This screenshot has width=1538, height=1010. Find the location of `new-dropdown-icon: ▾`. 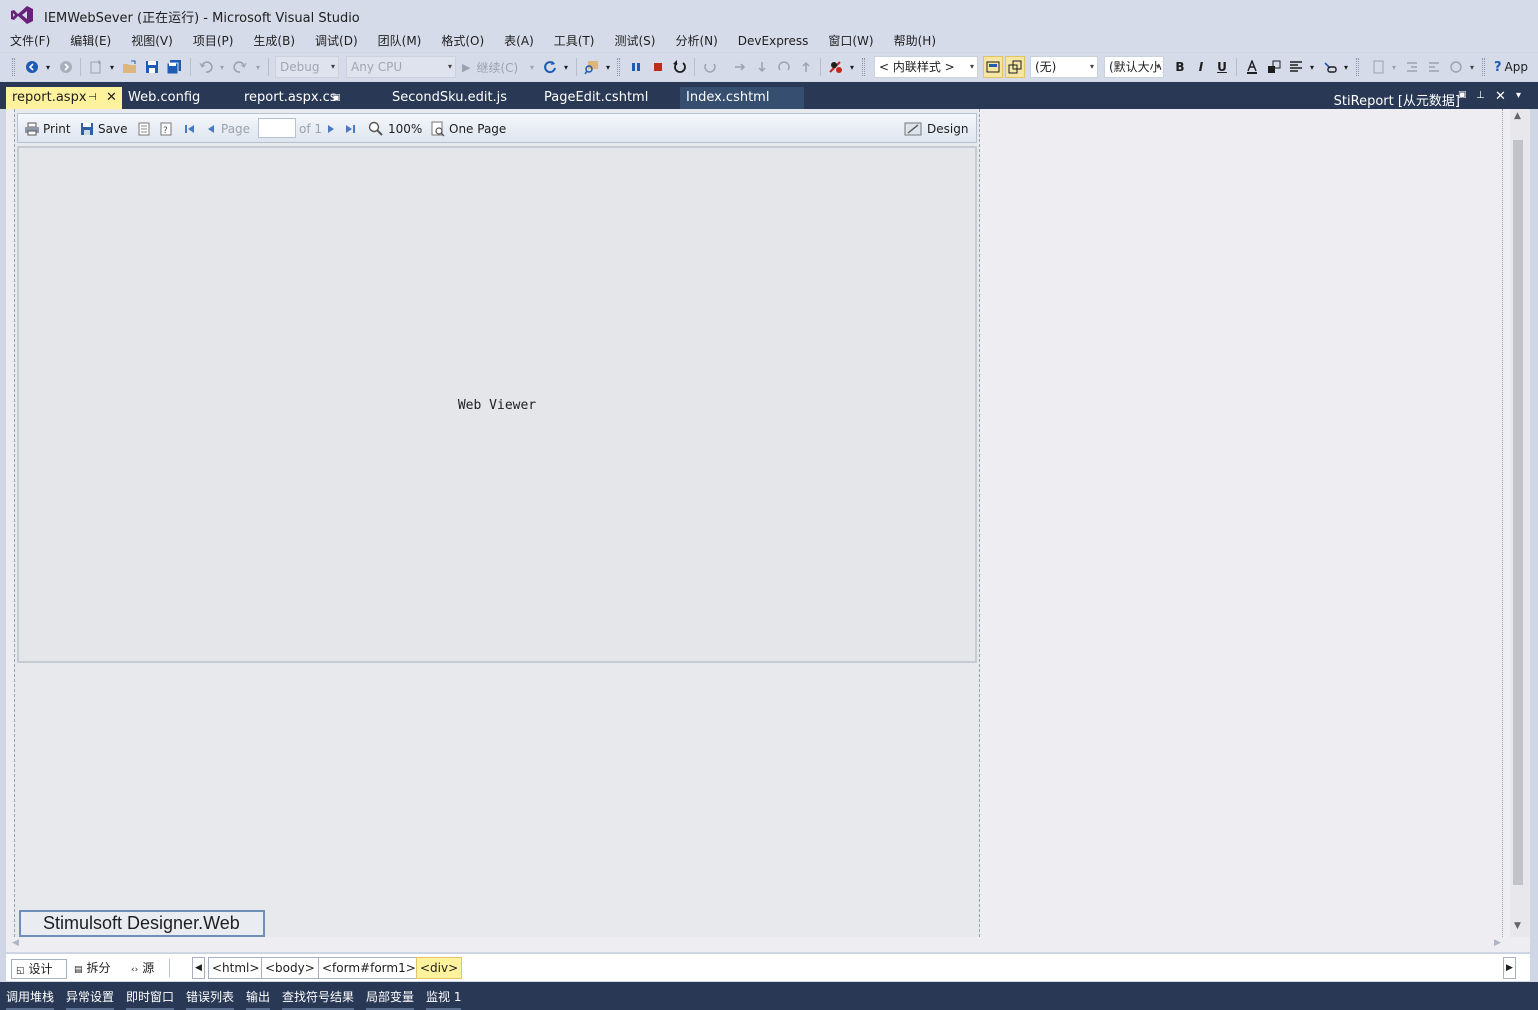

new-dropdown-icon: ▾ is located at coordinates (112, 67).